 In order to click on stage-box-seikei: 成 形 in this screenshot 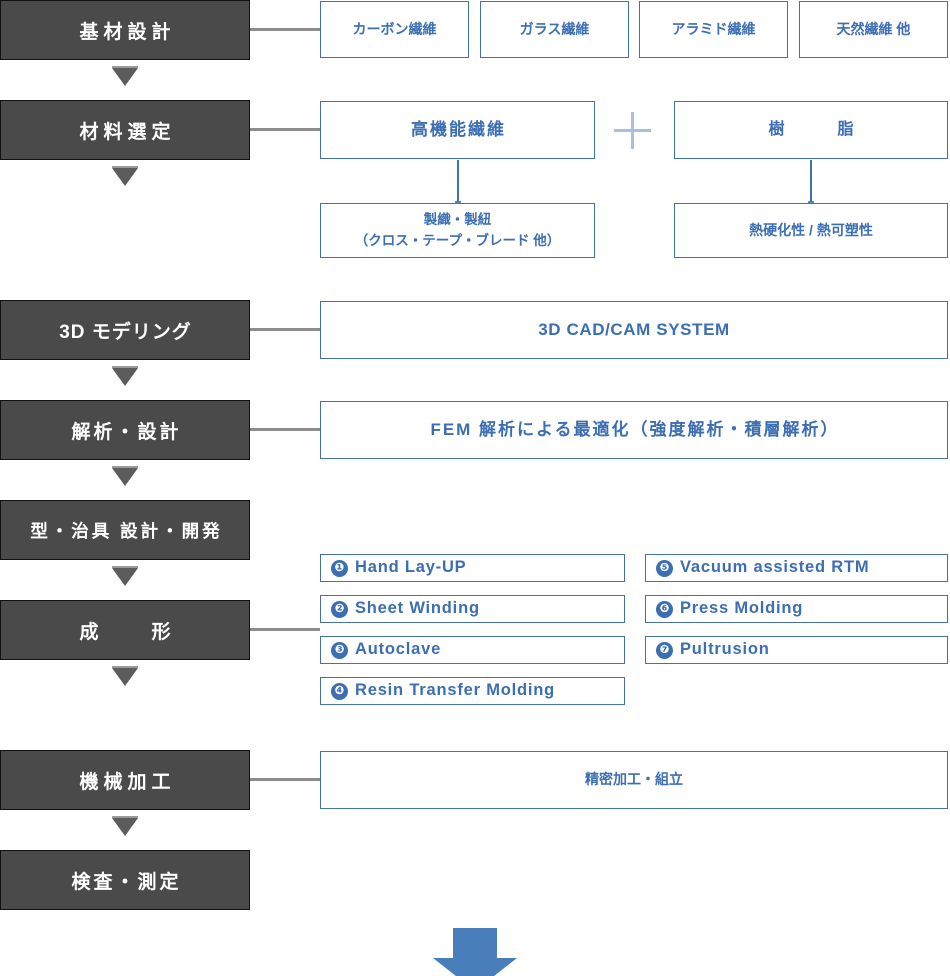, I will do `click(125, 630)`.